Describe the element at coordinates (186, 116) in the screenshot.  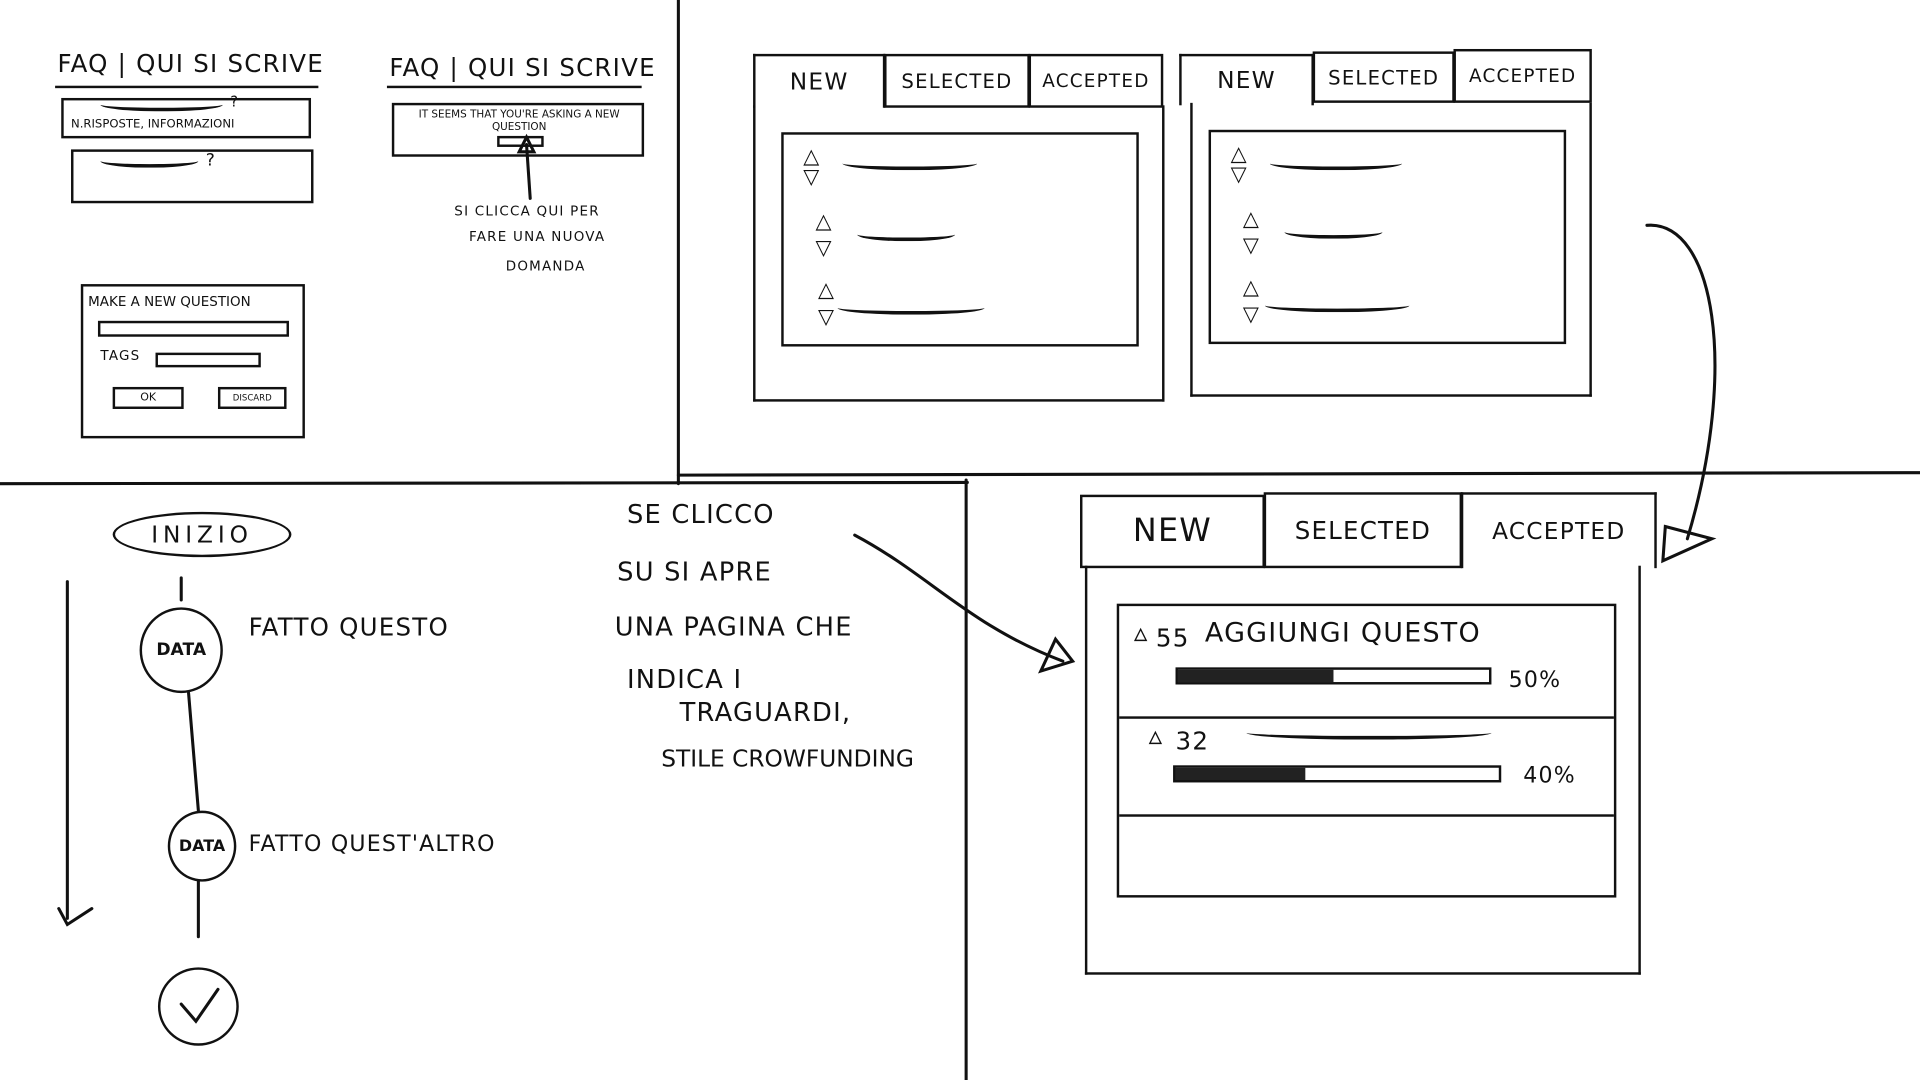
I see `faq-question-card: ? N.RISPOSTE, INFORMAZIONI` at that location.